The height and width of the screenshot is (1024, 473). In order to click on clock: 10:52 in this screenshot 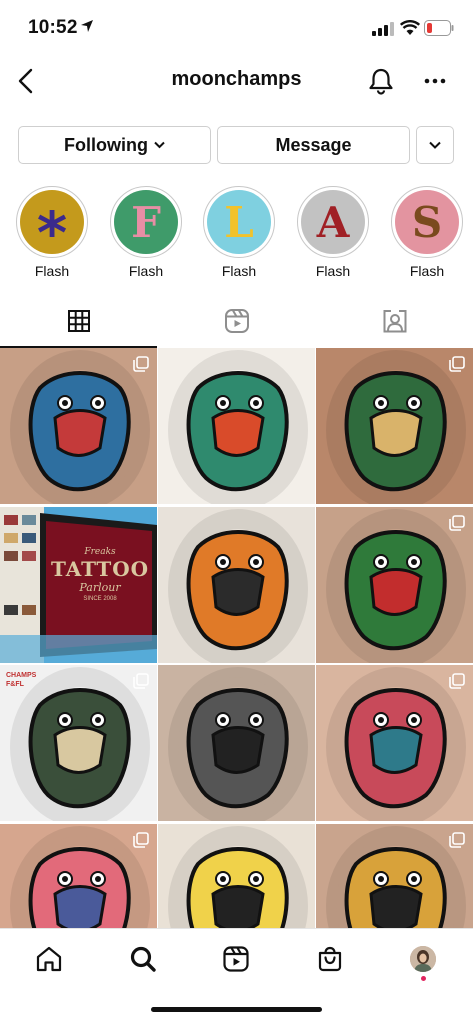, I will do `click(53, 27)`.